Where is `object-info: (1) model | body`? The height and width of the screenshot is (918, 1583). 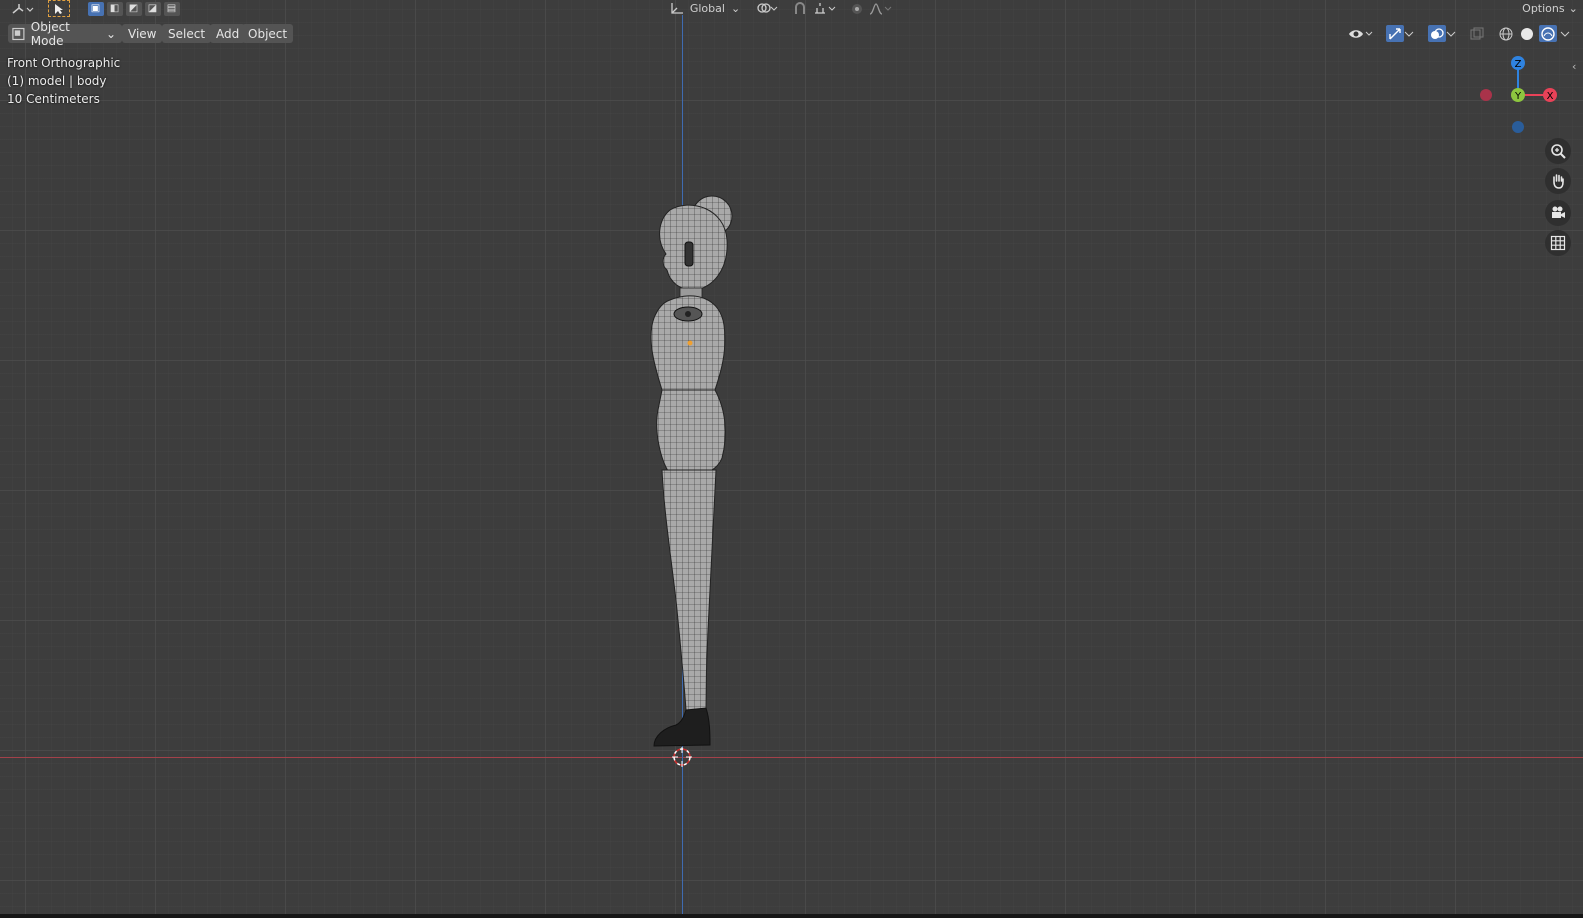
object-info: (1) model | body is located at coordinates (57, 81).